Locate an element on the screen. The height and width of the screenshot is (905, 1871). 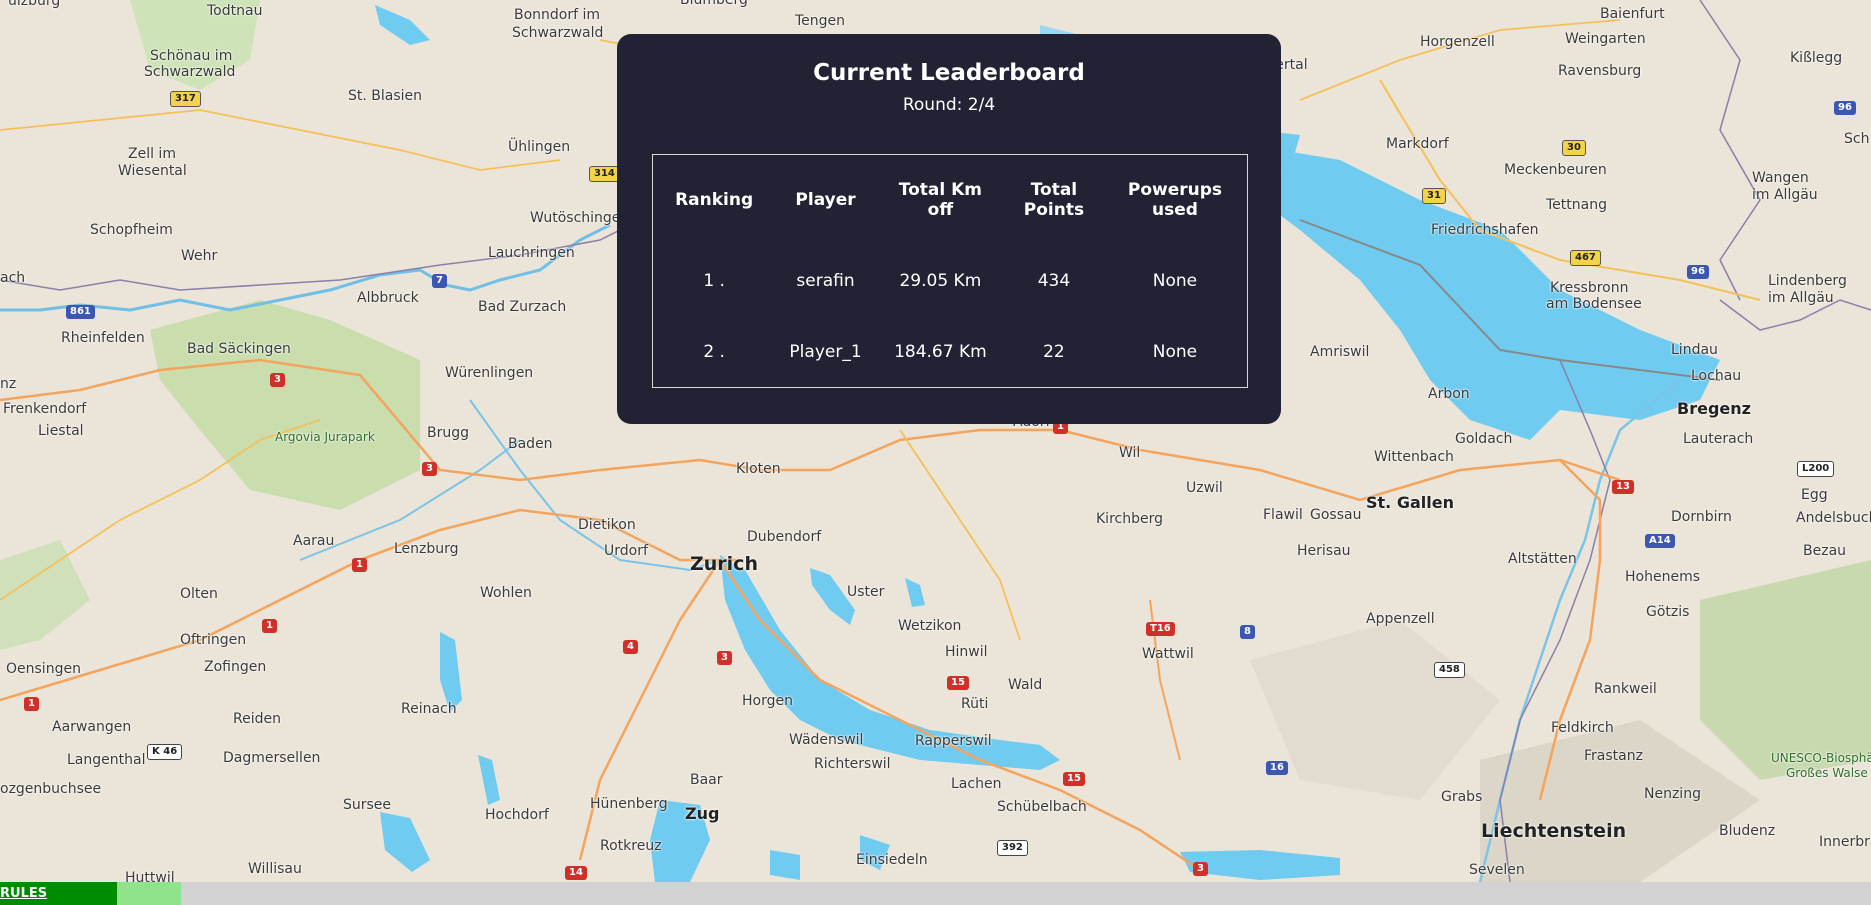
place-label: Bezau is located at coordinates (1825, 551).